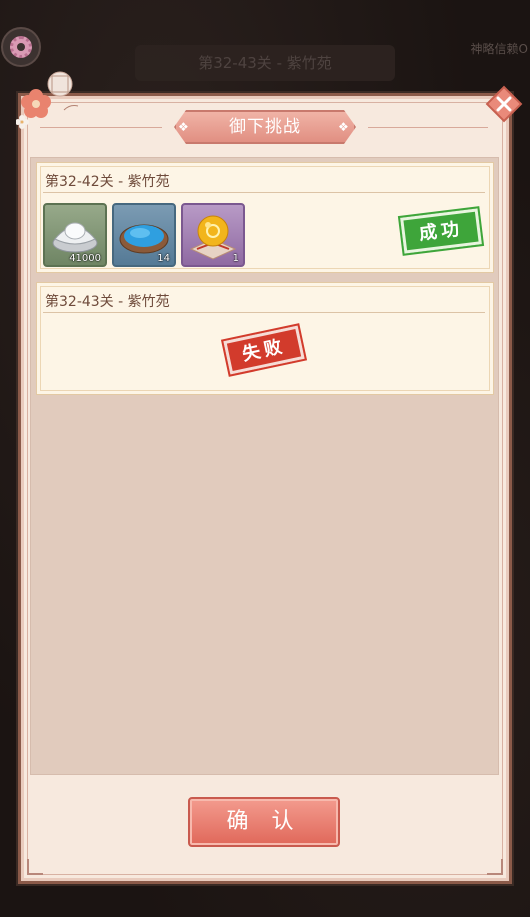  I want to click on reward-item-pigment: 14, so click(144, 235).